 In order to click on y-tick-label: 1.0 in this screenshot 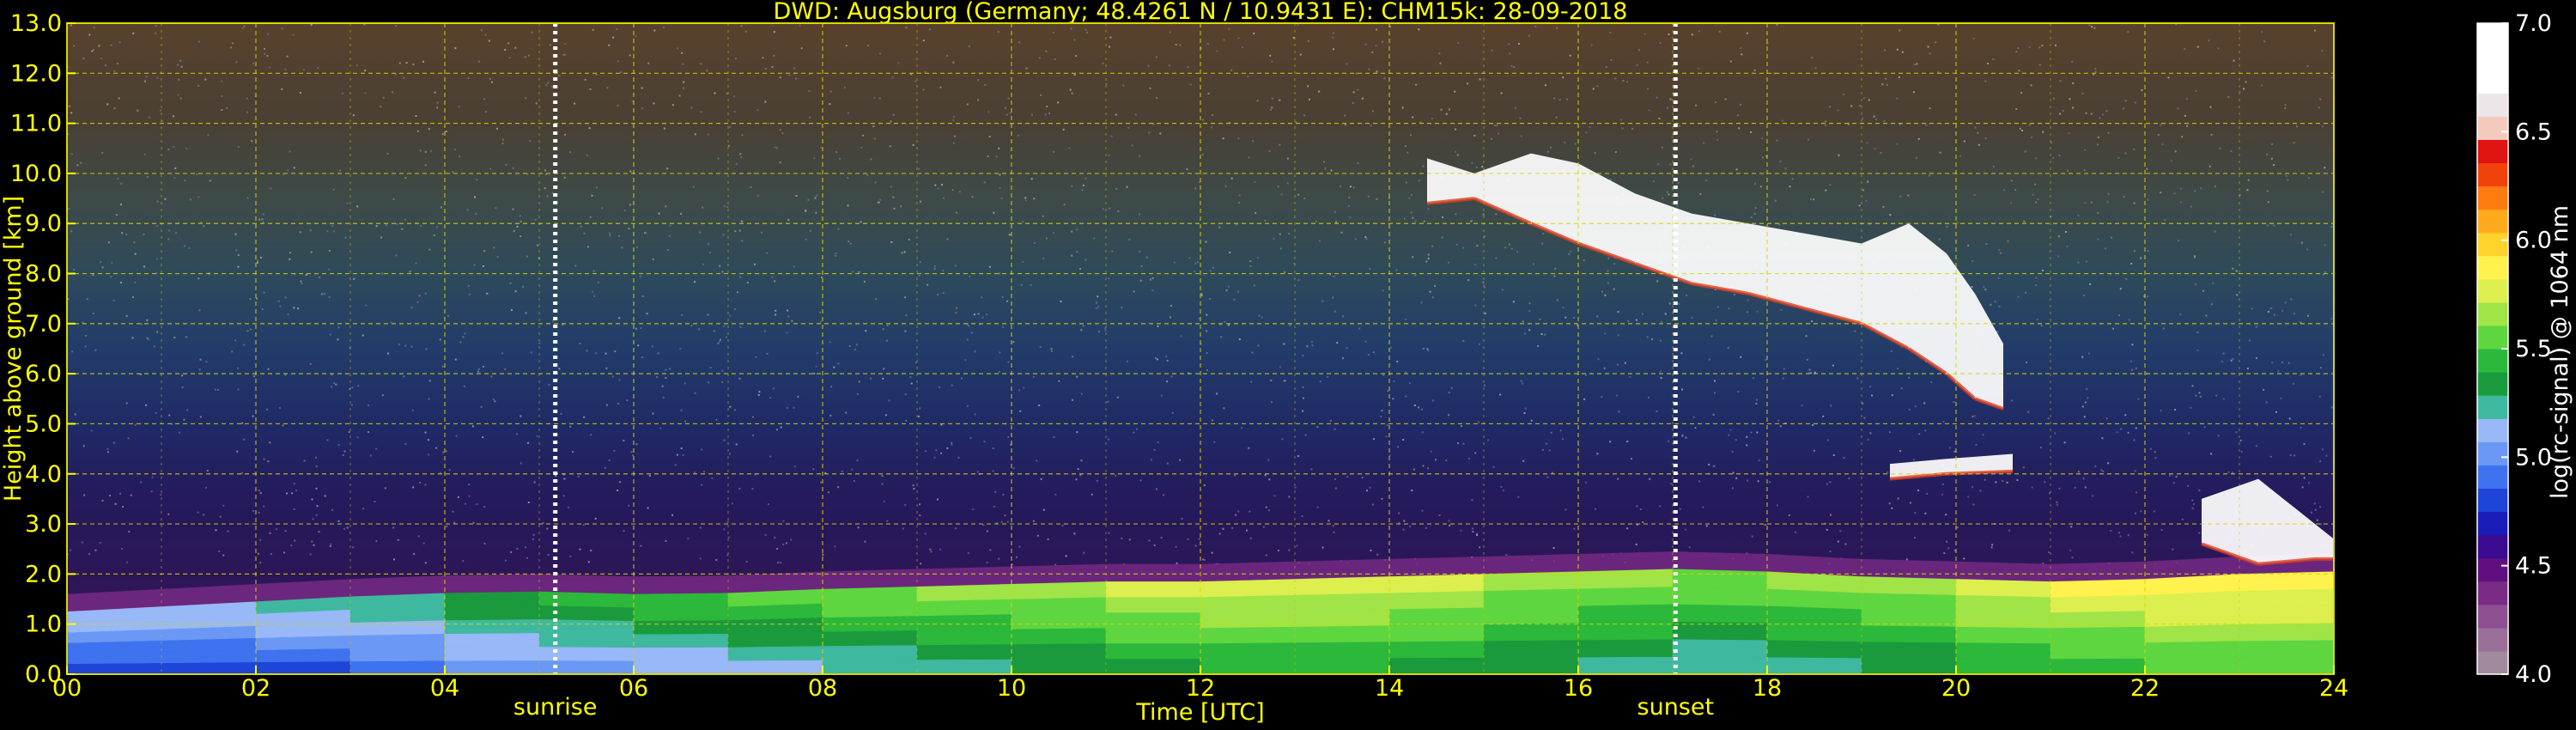, I will do `click(44, 624)`.